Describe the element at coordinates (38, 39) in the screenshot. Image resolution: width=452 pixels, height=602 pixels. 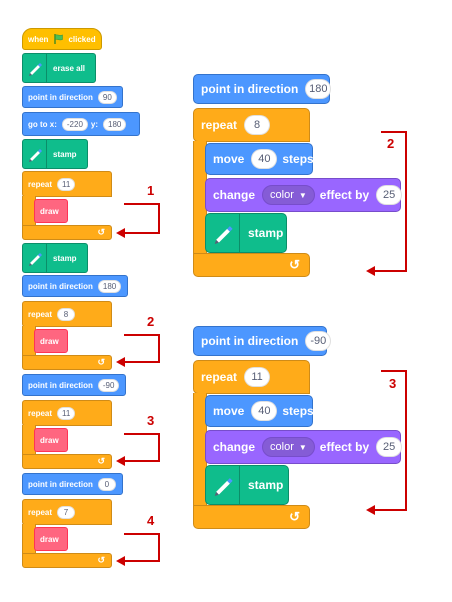
I see `when-label: when` at that location.